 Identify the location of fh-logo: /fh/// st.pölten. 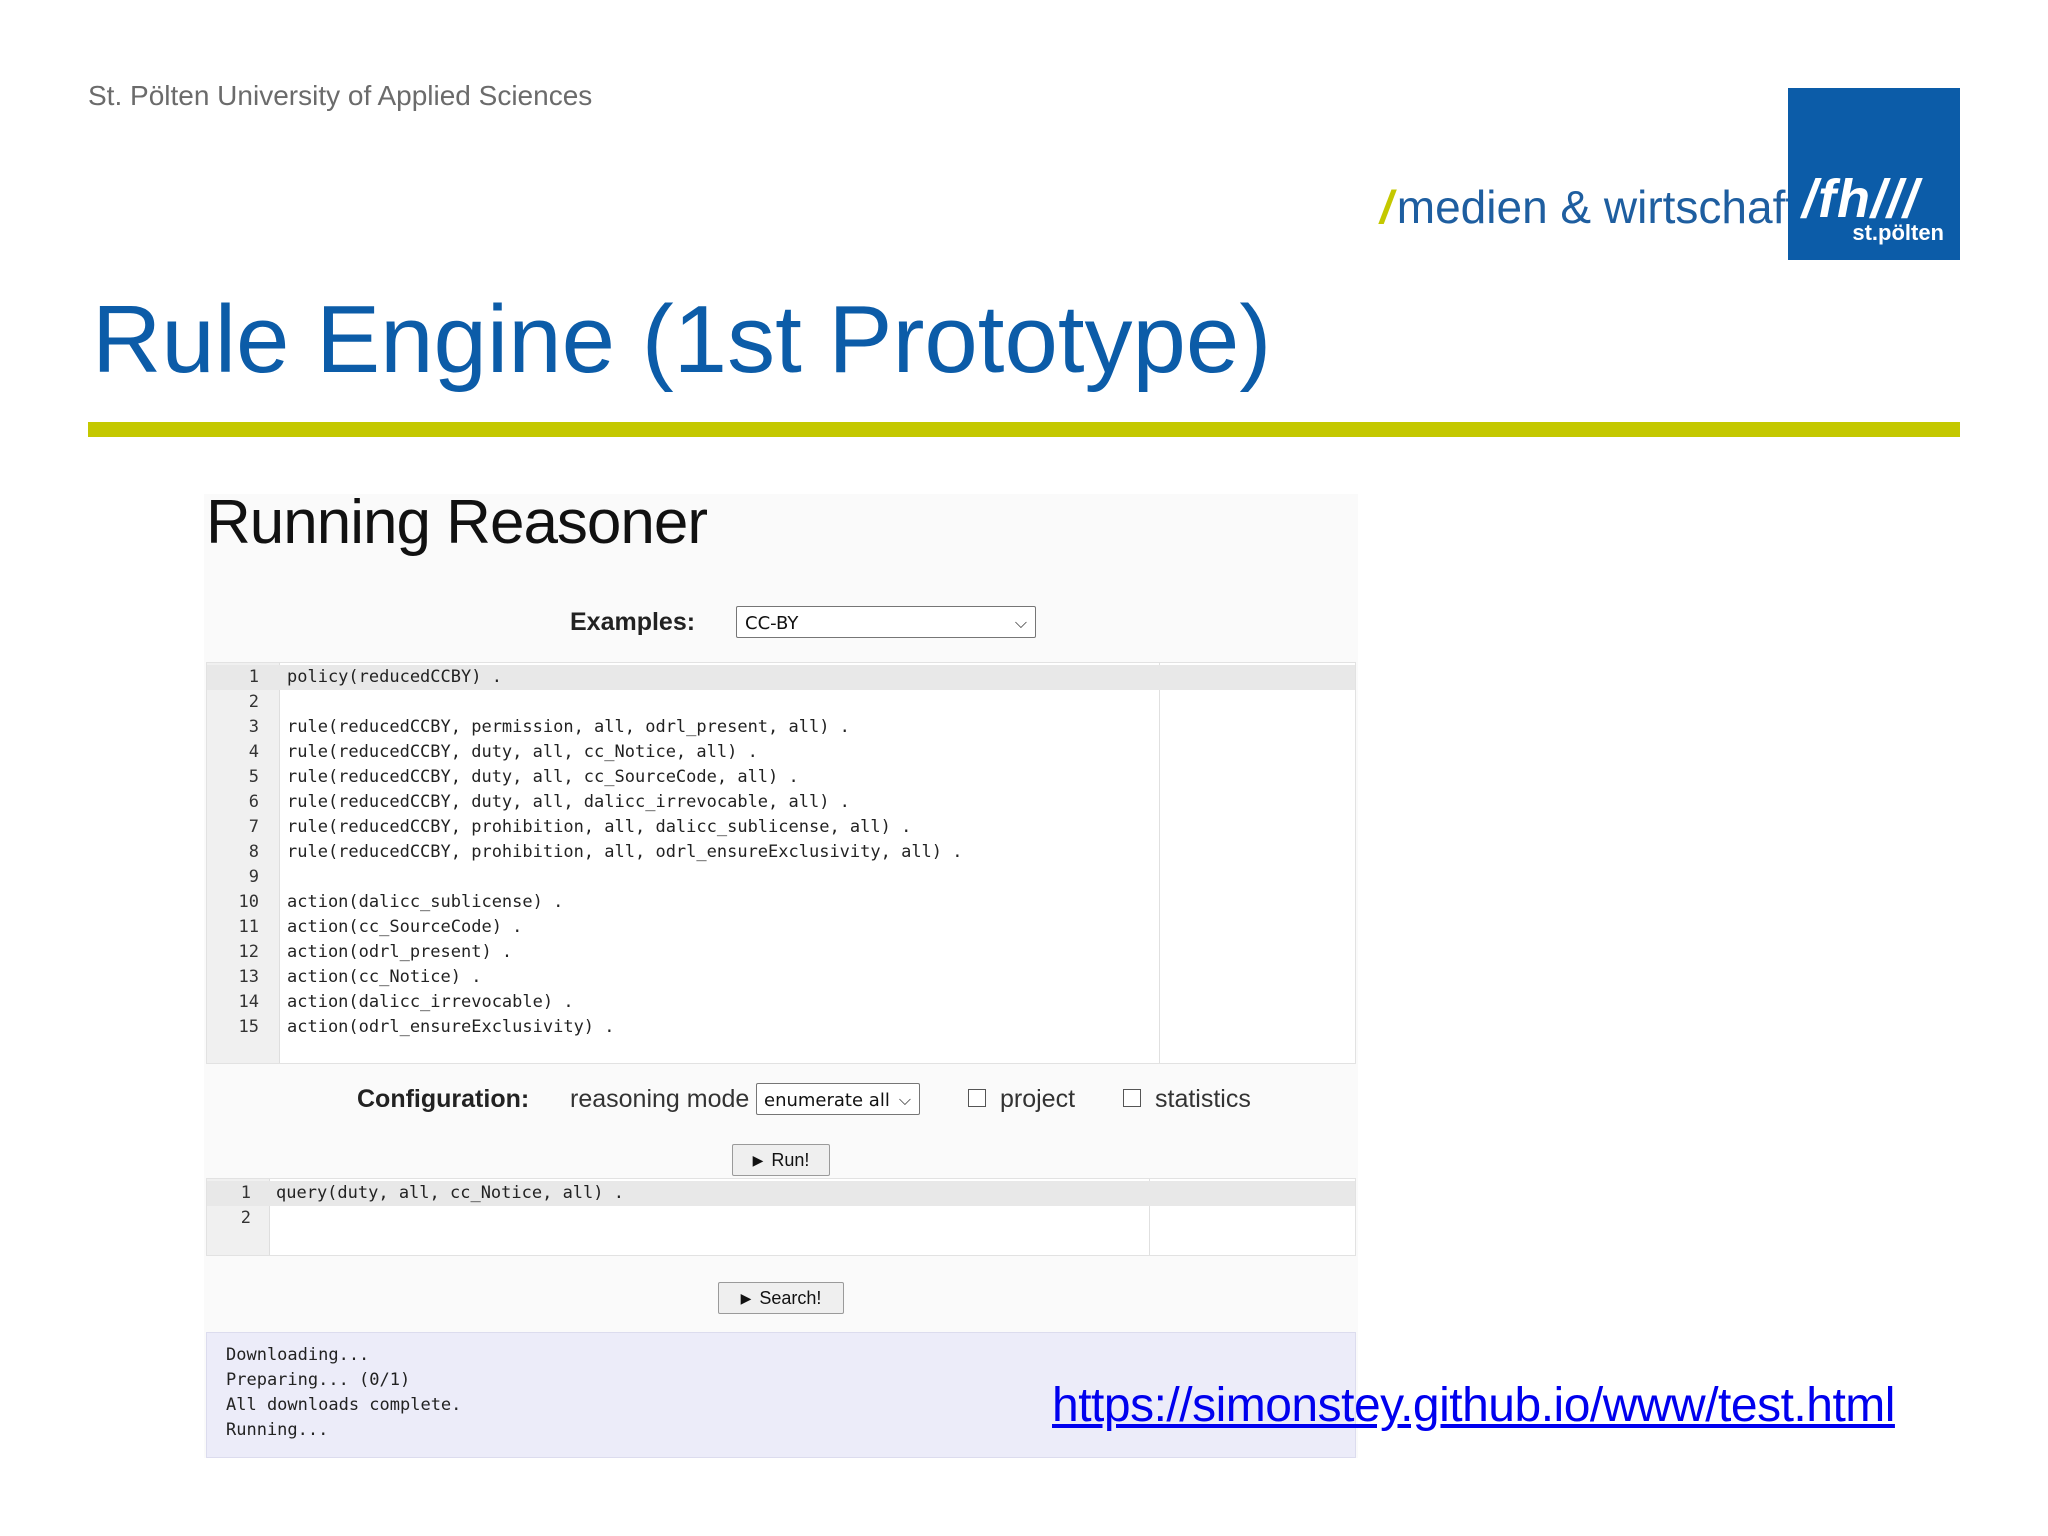
(1874, 174).